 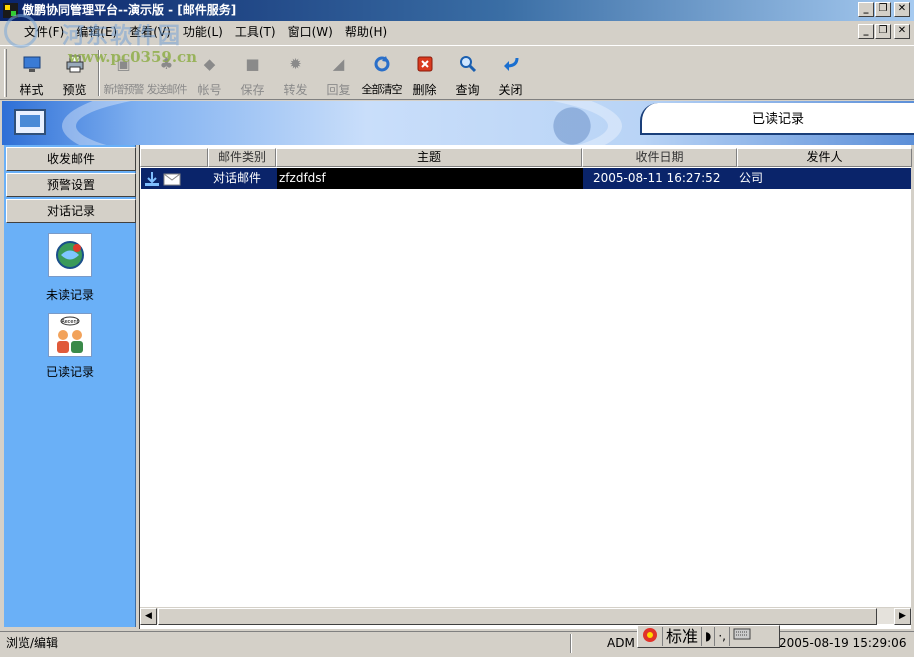 What do you see at coordinates (70, 335) in the screenshot?
I see `read-icon: Recent` at bounding box center [70, 335].